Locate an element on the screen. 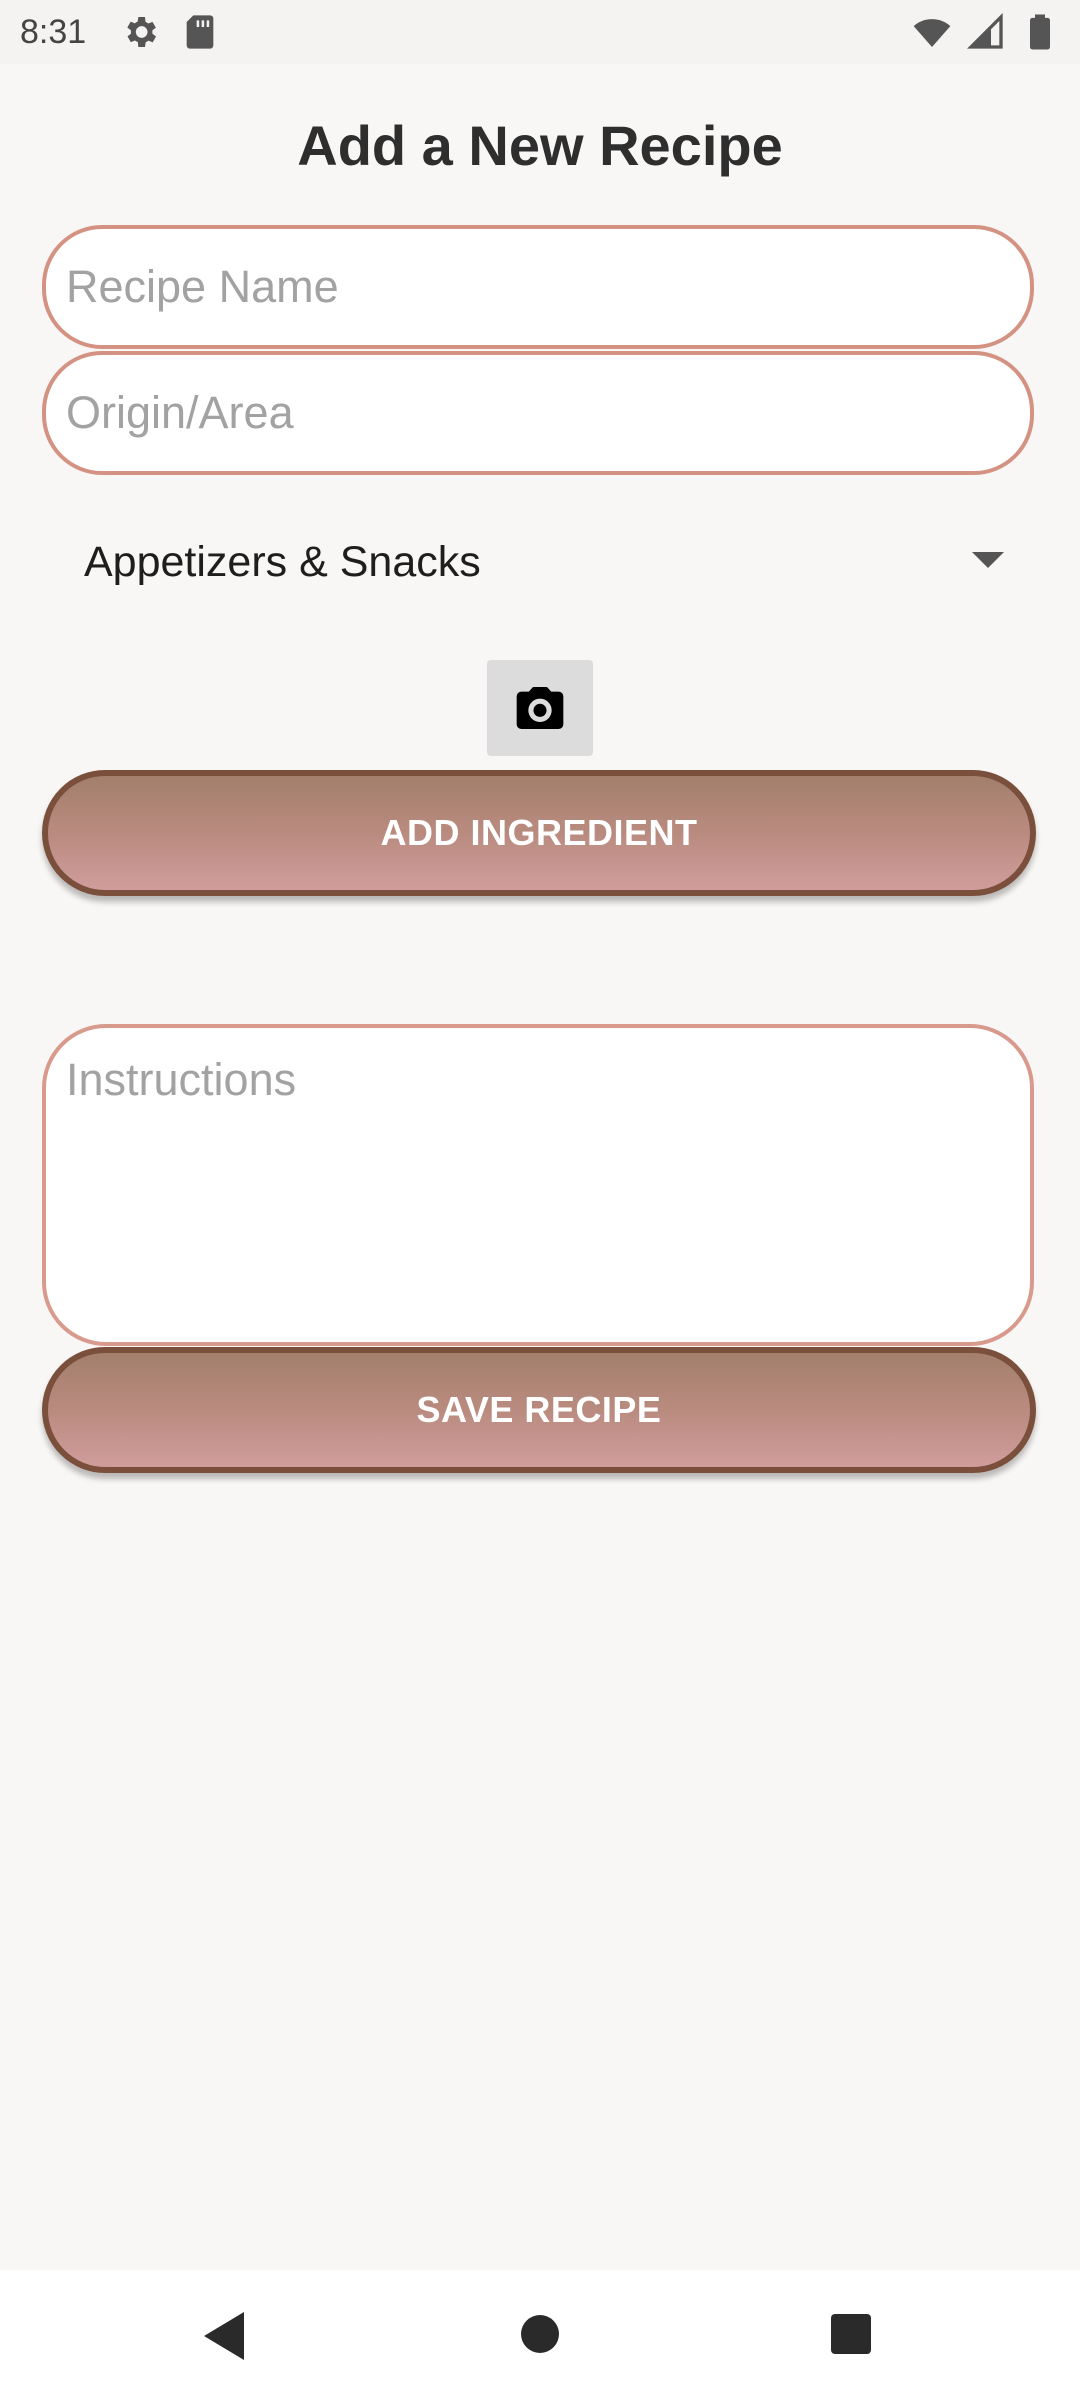 Image resolution: width=1080 pixels, height=2400 pixels. camera-icon is located at coordinates (540, 708).